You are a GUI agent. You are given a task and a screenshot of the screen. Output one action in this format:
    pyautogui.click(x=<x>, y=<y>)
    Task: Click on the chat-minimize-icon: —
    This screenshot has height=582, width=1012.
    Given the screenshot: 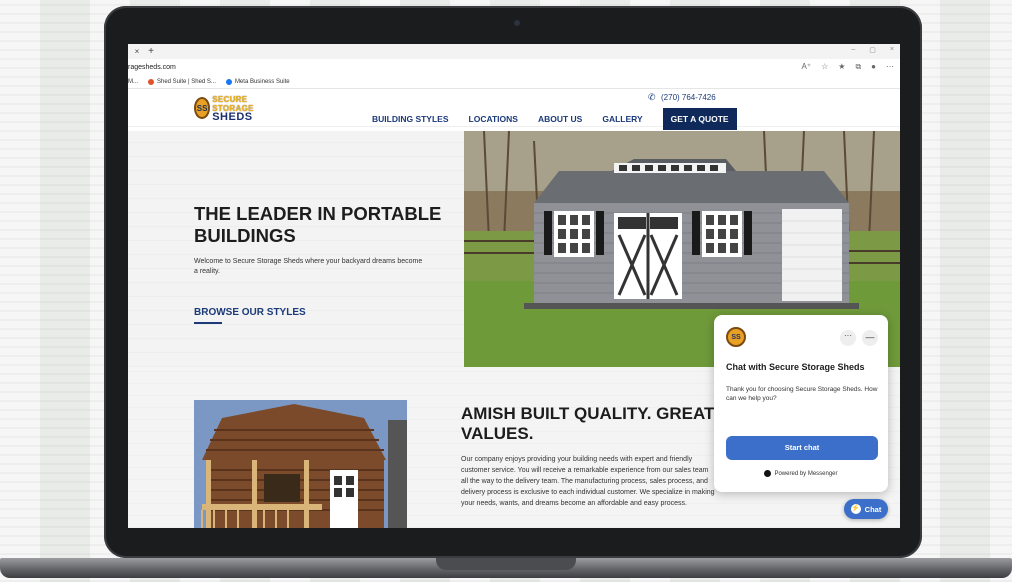 What is the action you would take?
    pyautogui.click(x=870, y=338)
    